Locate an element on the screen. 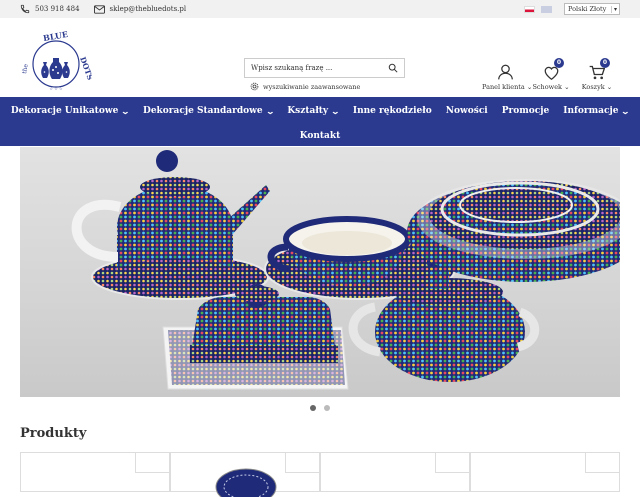 This screenshot has height=497, width=640. product-image is located at coordinates (246, 482).